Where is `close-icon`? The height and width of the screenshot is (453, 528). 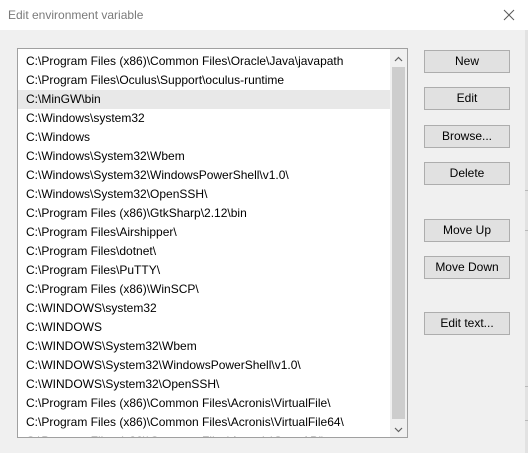 close-icon is located at coordinates (509, 15).